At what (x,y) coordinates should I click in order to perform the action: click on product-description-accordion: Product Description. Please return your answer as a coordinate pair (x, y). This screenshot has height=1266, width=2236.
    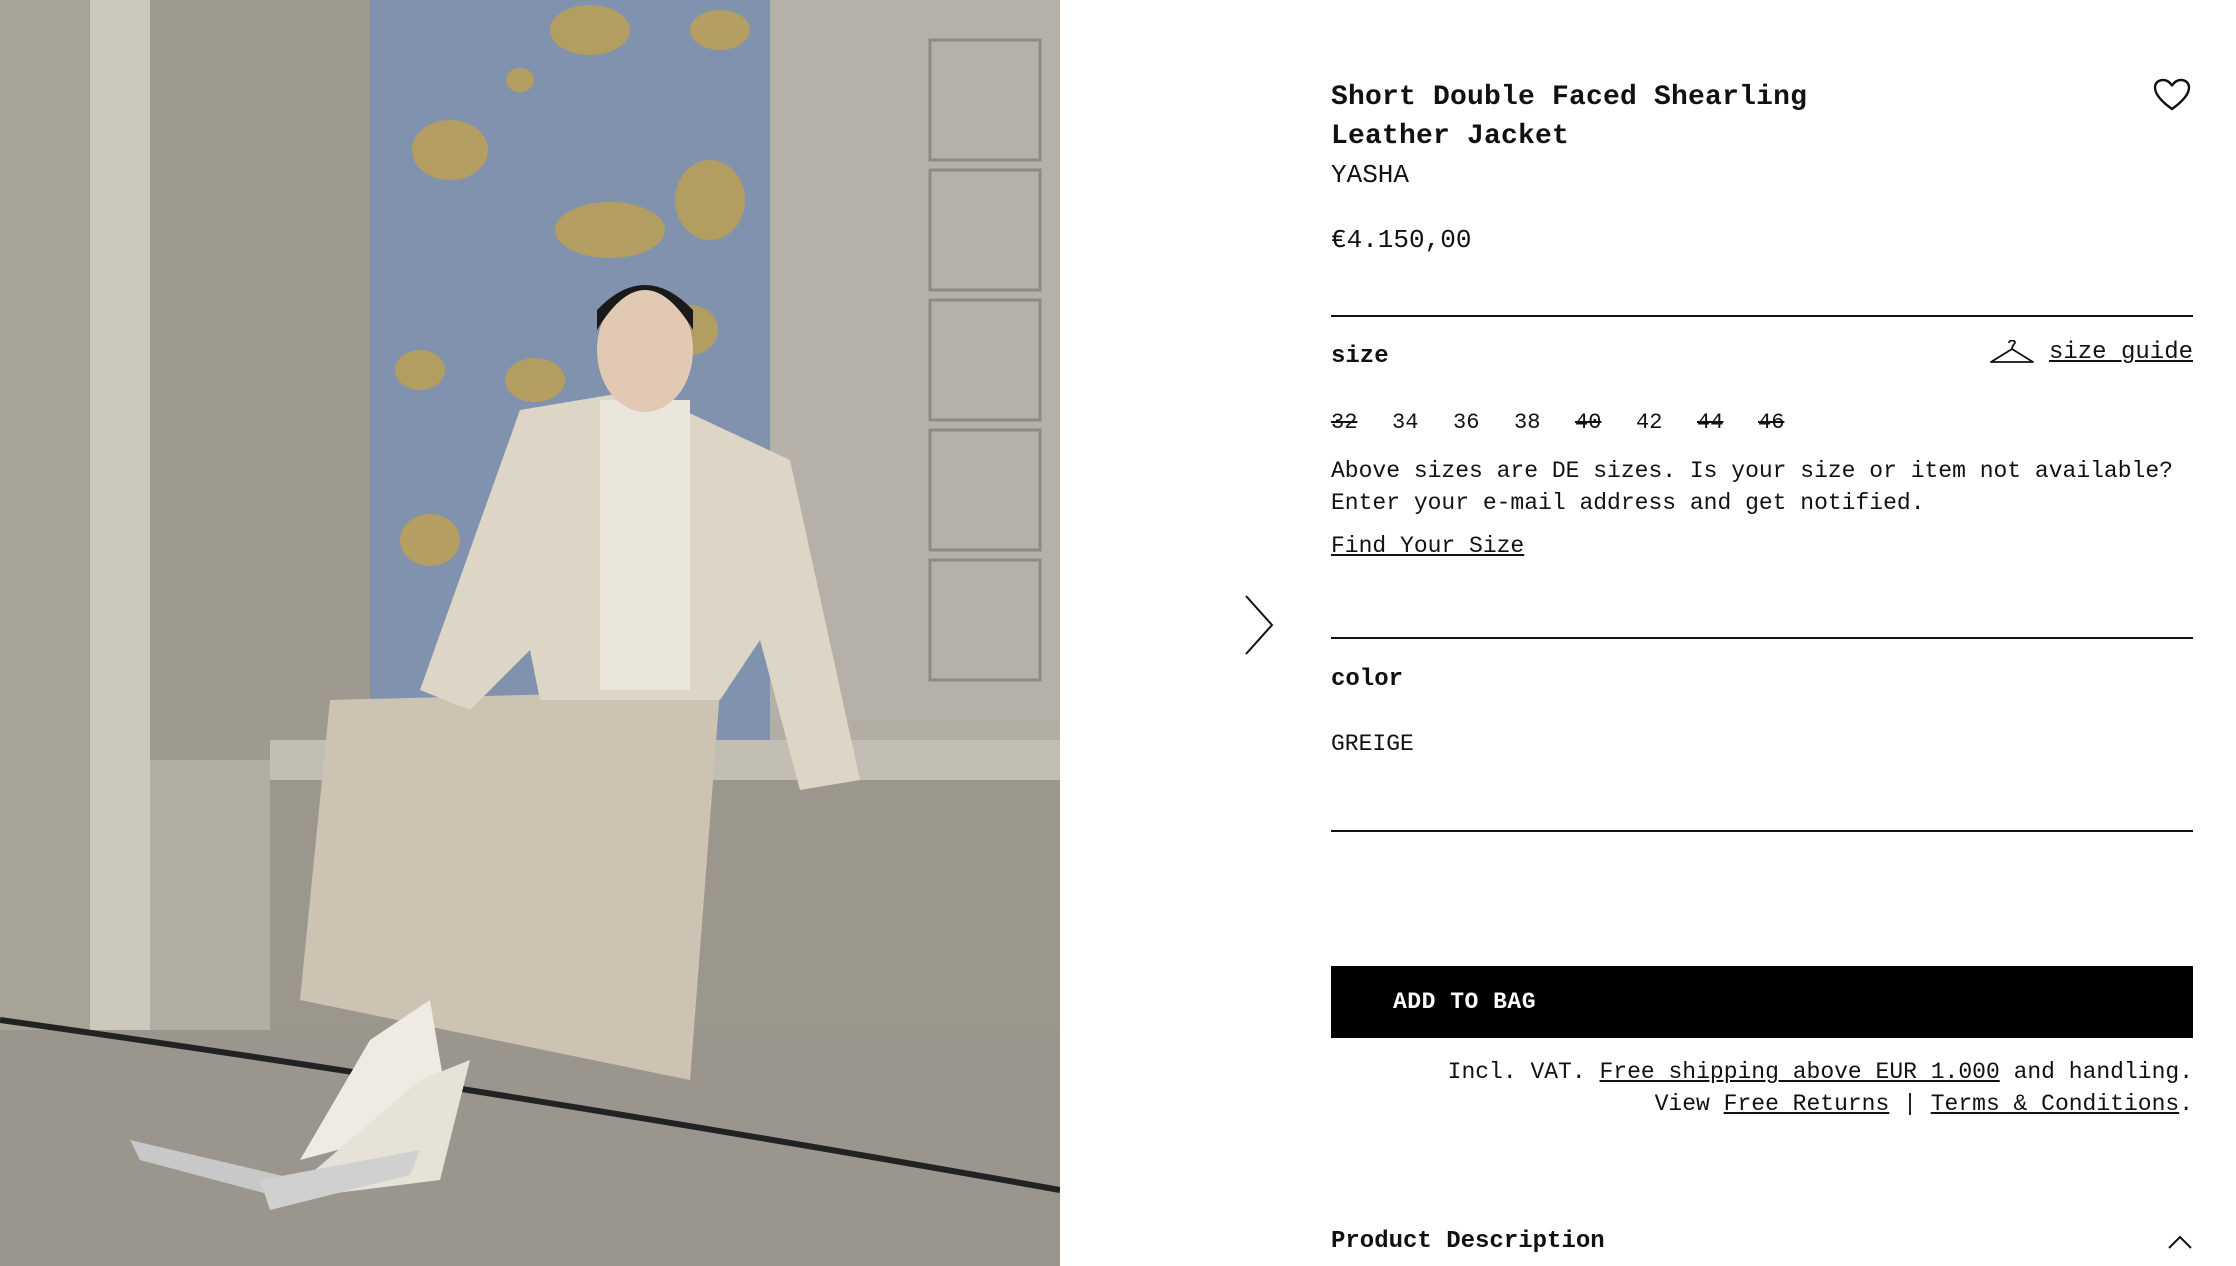
    Looking at the image, I should click on (1762, 1241).